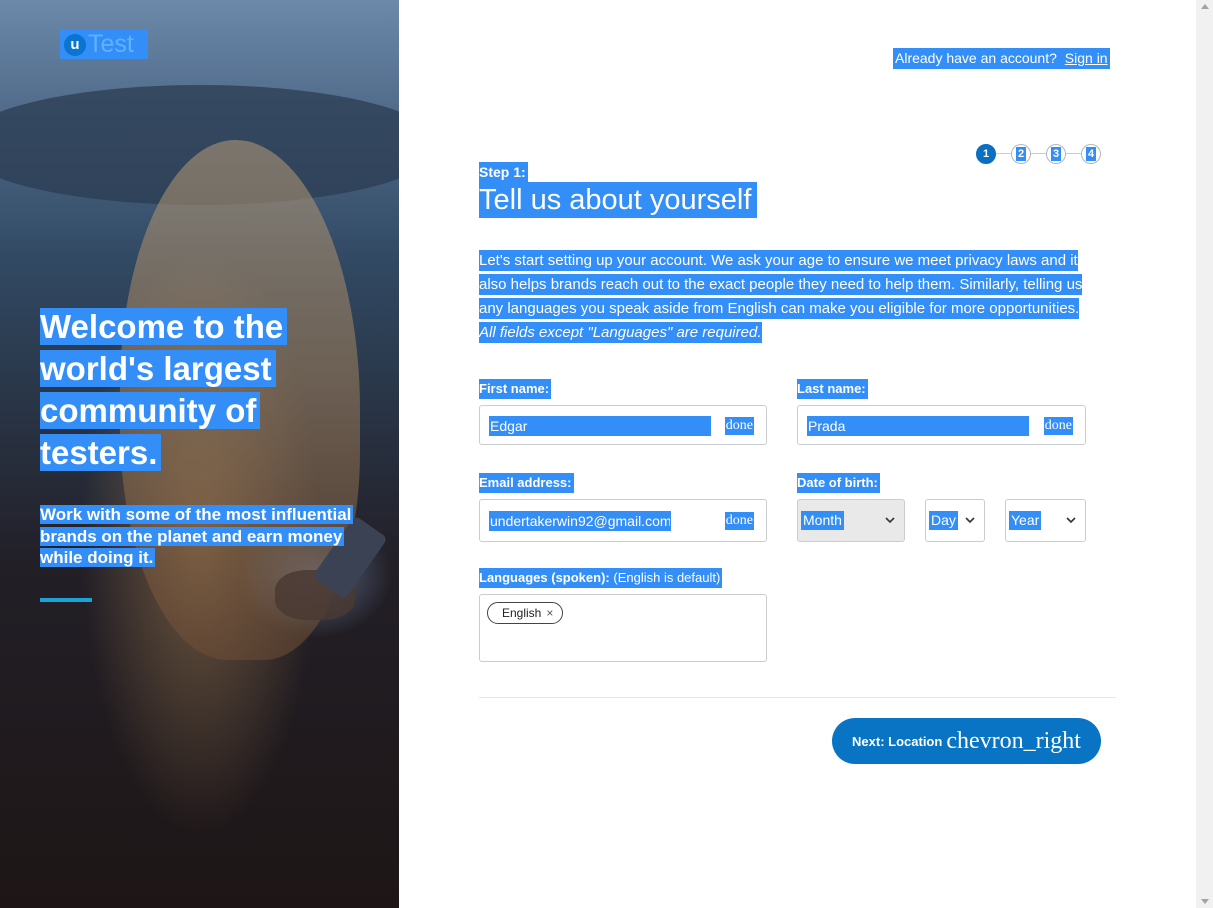 The height and width of the screenshot is (908, 1213). I want to click on dob-month-select: Month, so click(851, 520).